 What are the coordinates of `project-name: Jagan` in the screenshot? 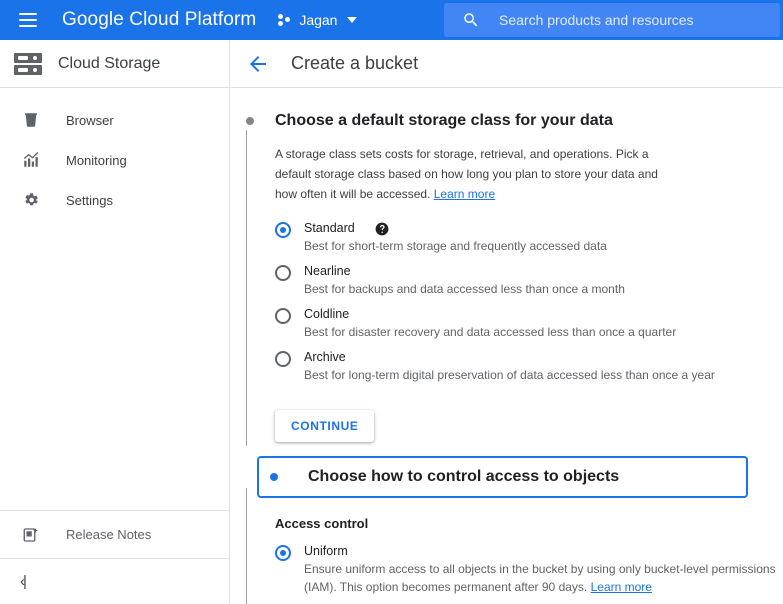 It's located at (318, 20).